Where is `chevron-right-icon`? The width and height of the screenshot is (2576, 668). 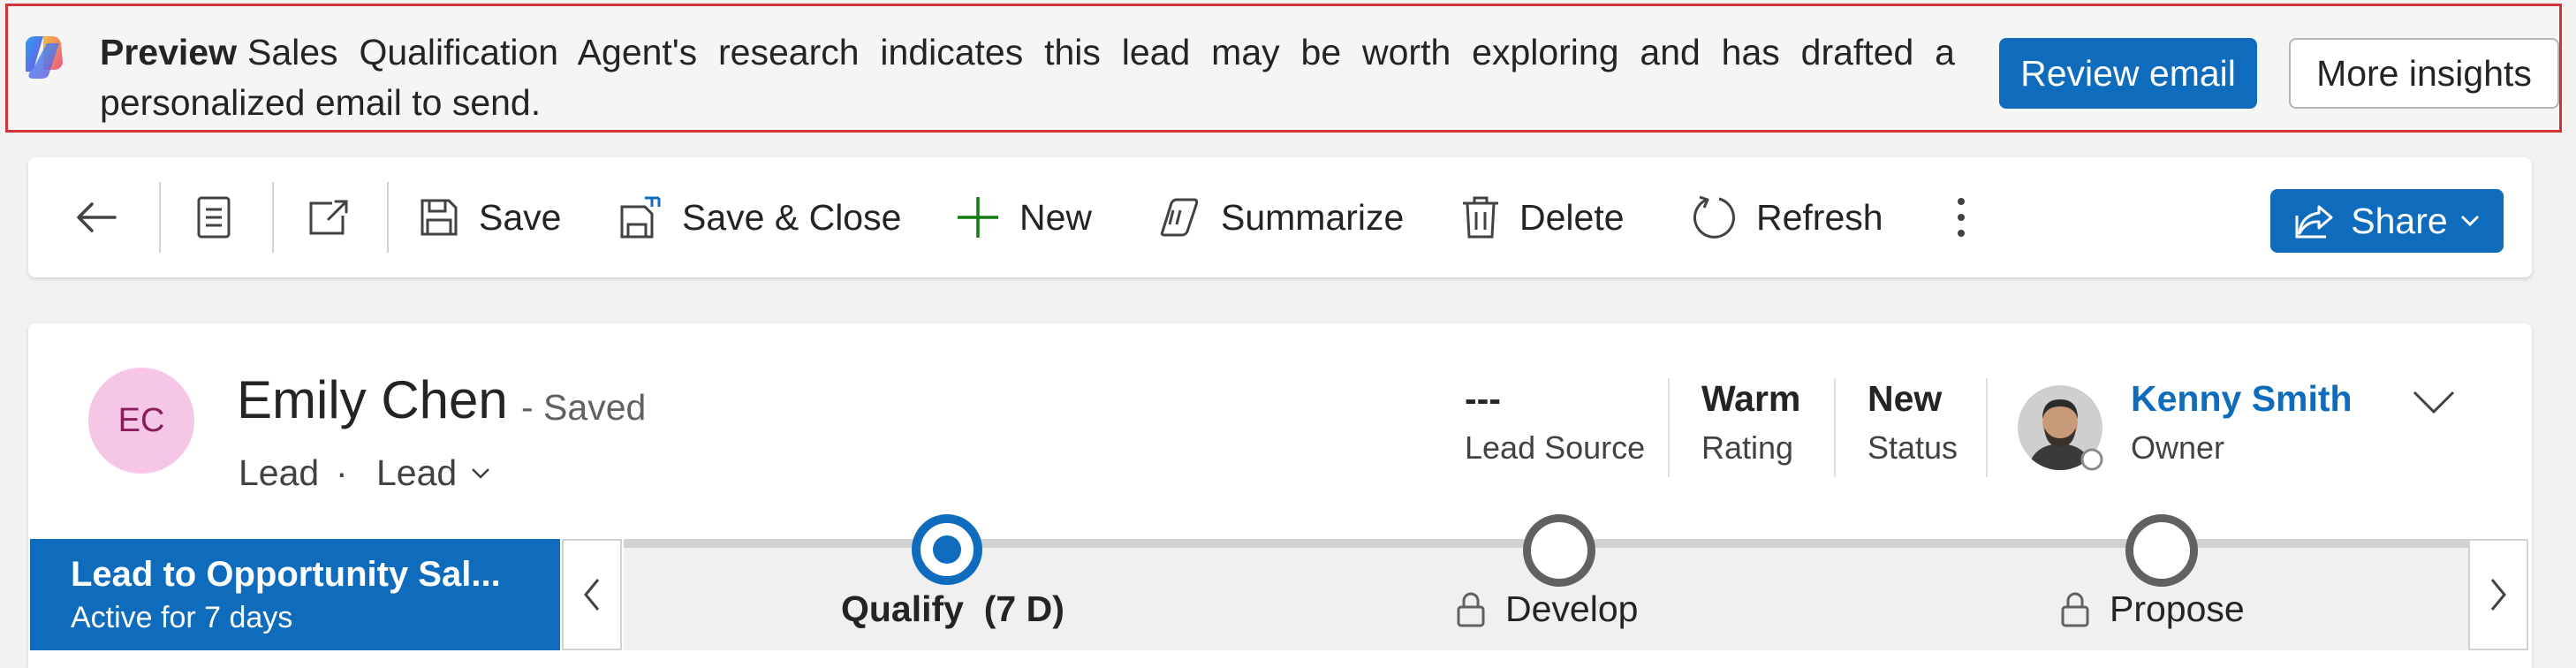 chevron-right-icon is located at coordinates (2498, 595).